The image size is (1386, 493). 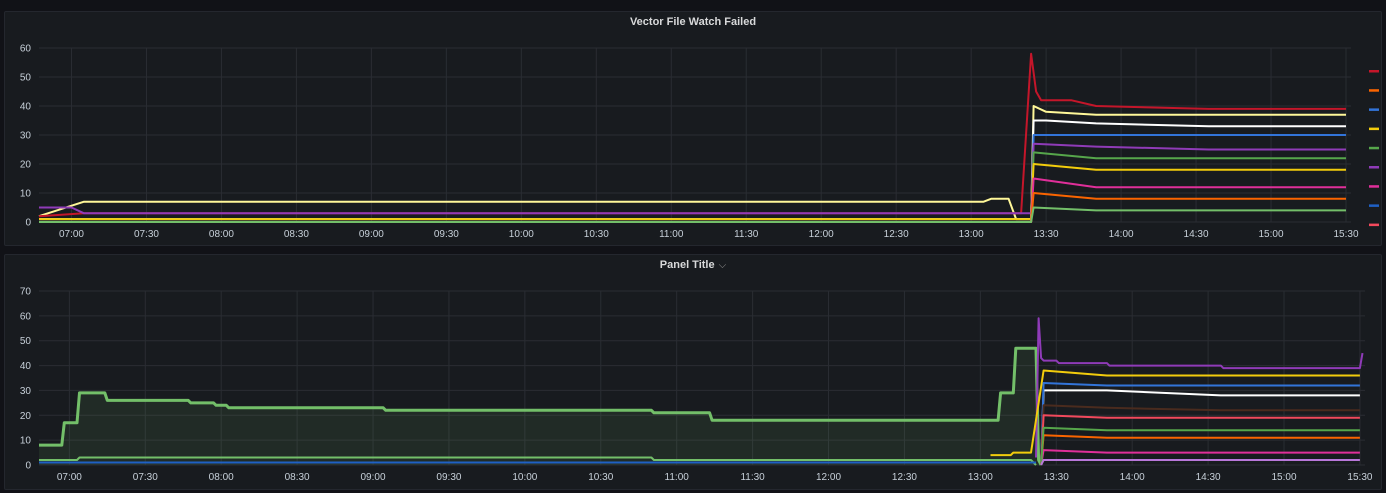 What do you see at coordinates (26, 292) in the screenshot?
I see `y-tick-label: 70` at bounding box center [26, 292].